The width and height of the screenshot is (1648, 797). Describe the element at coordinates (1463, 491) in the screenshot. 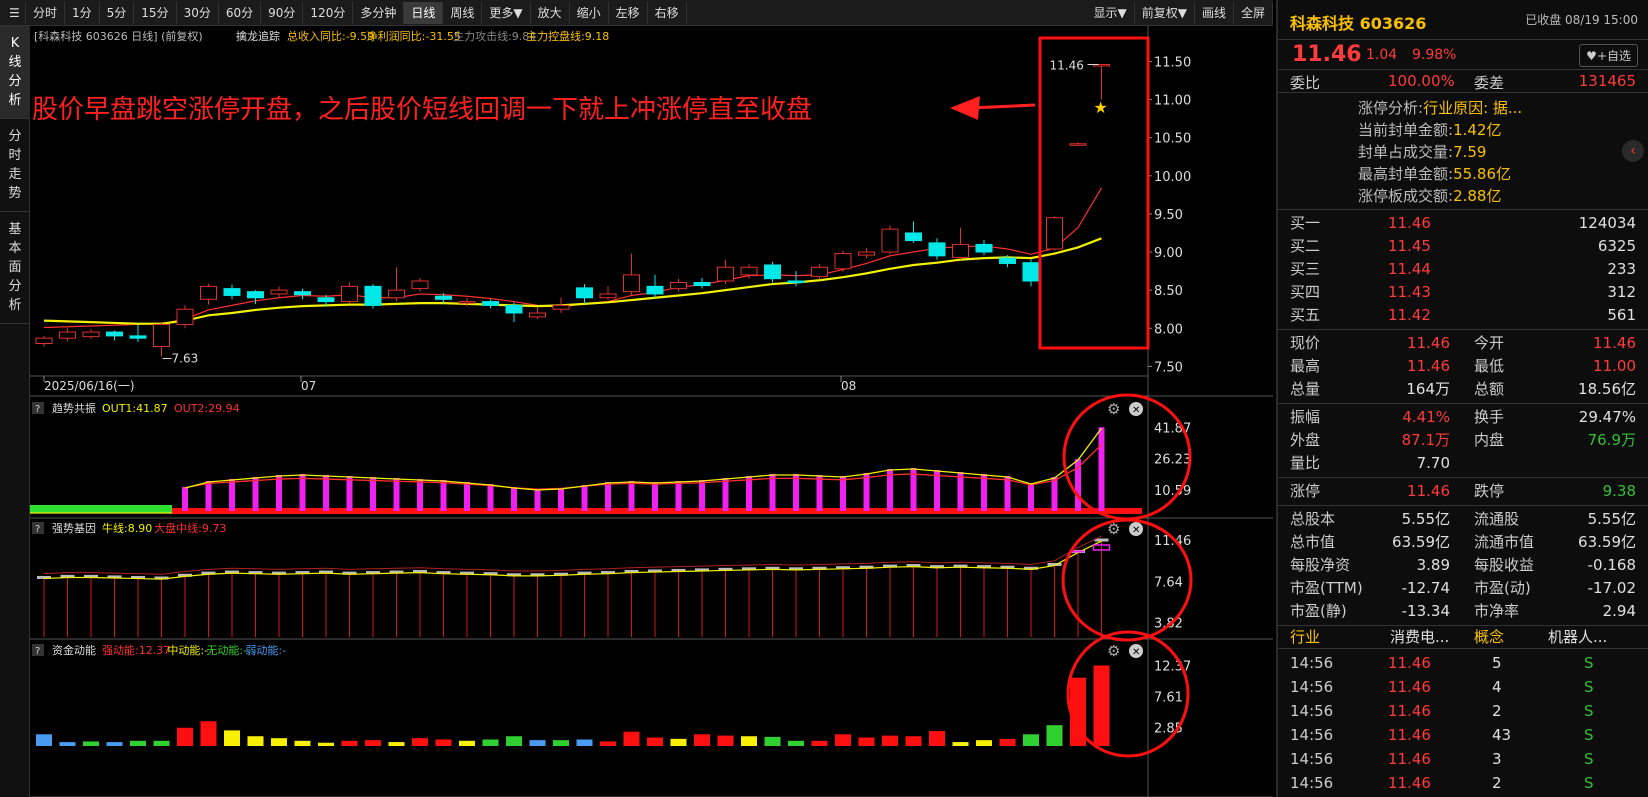

I see `stat-row: 涨停 11.46 跌停 9.38` at that location.